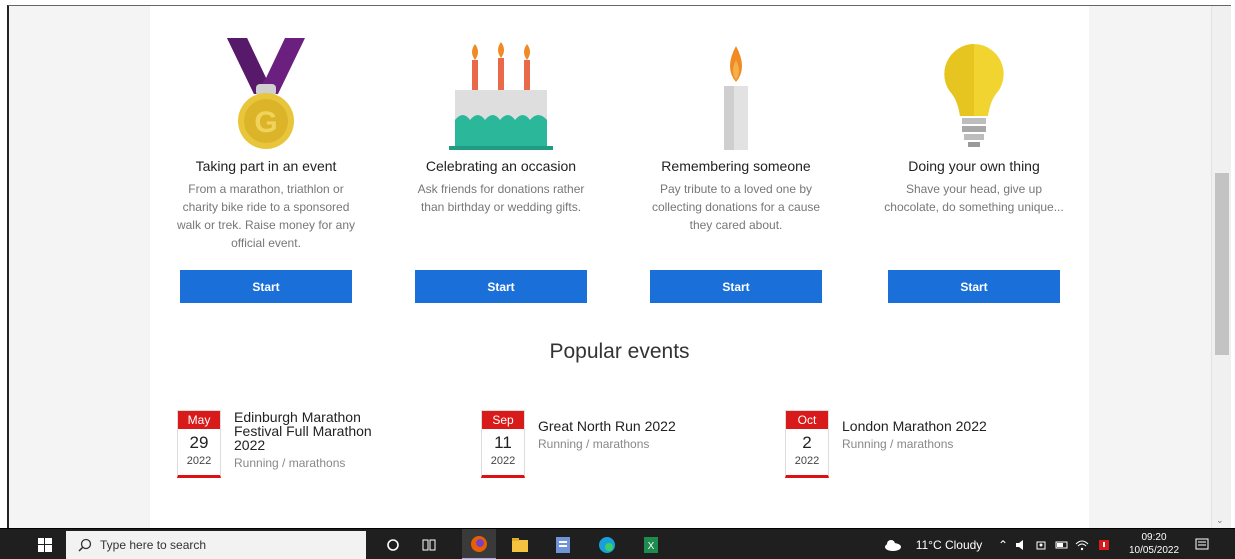  Describe the element at coordinates (607, 426) in the screenshot. I see `event-name-link: Great North Run 2022` at that location.